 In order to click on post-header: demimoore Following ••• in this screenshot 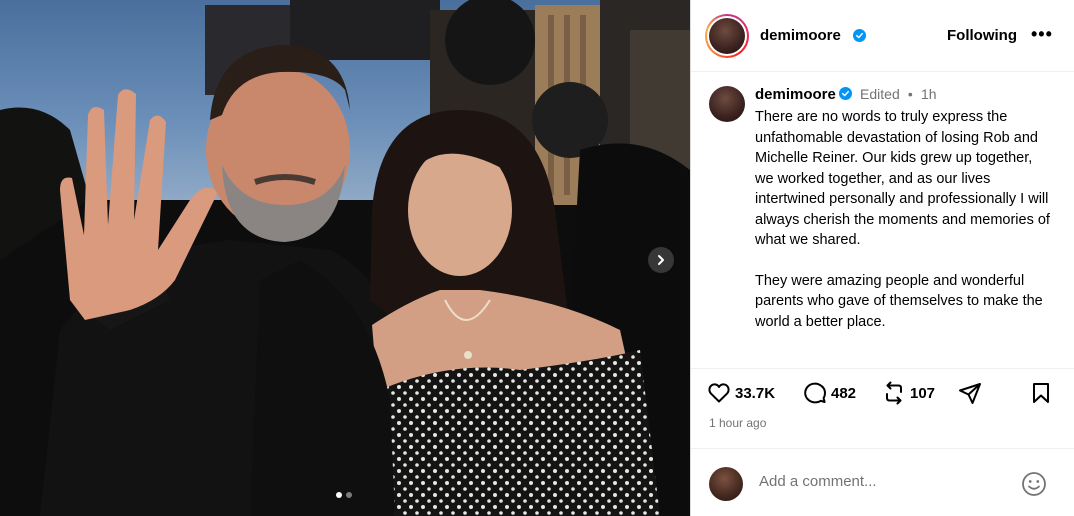, I will do `click(882, 36)`.